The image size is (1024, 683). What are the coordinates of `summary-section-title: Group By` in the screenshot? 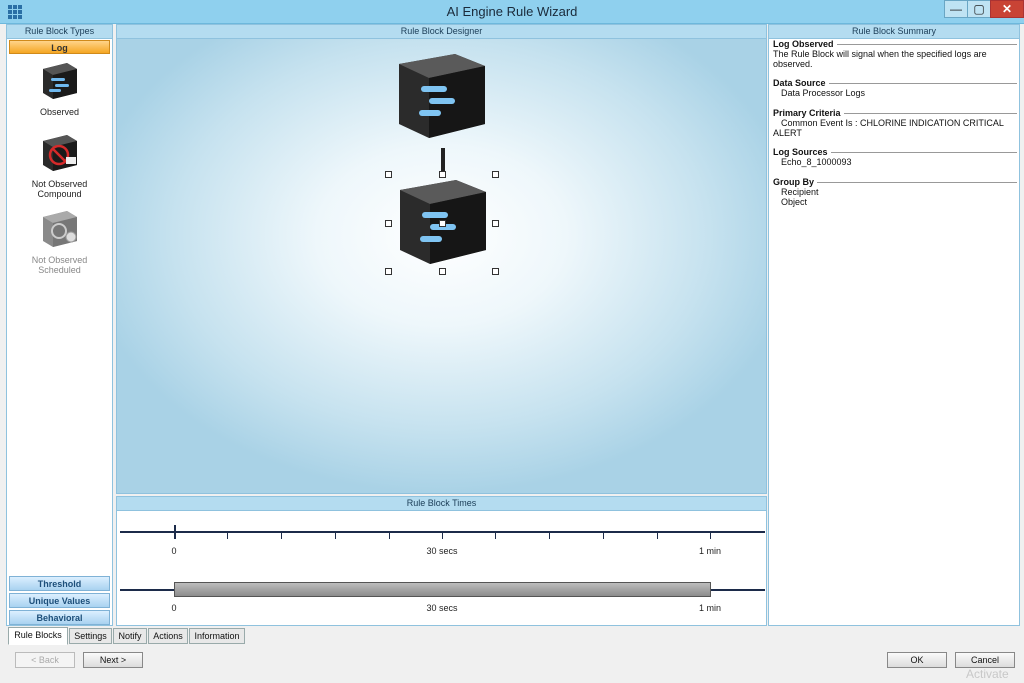 It's located at (895, 182).